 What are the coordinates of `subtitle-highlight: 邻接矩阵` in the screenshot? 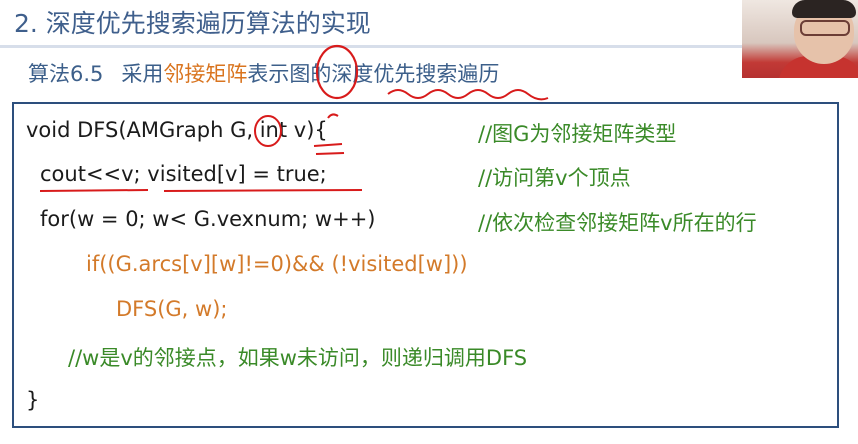 It's located at (205, 74).